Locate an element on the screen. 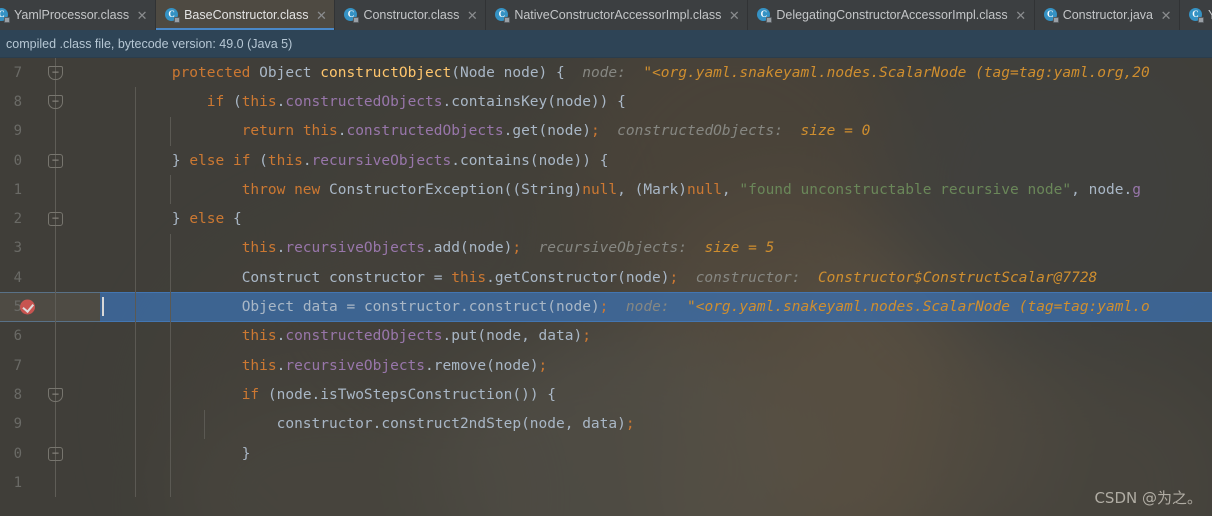  code-line: 7 this.recursiveObjects.remove(node); is located at coordinates (606, 365).